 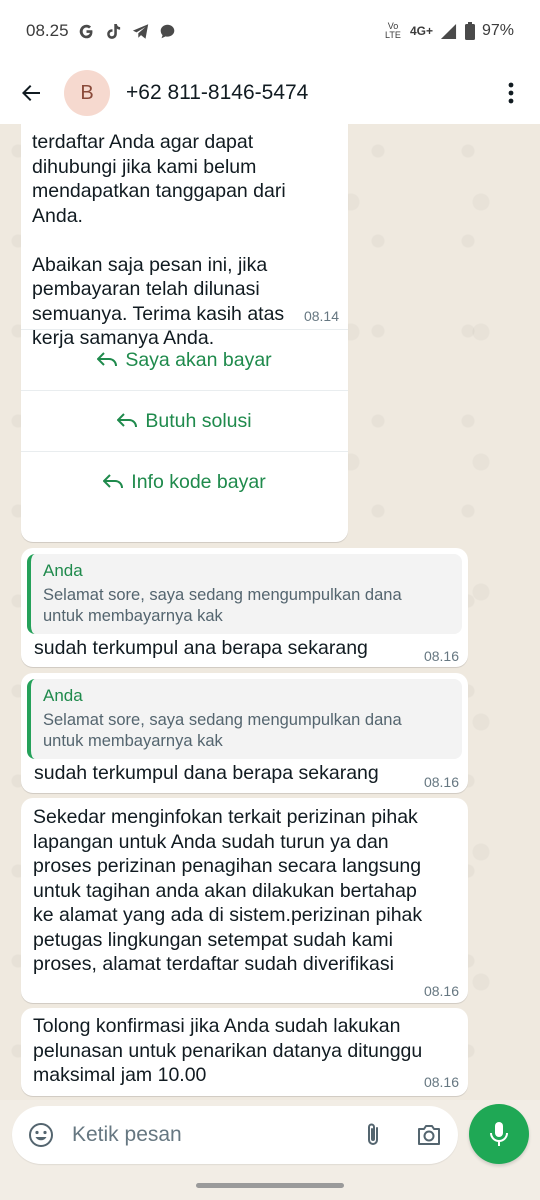 I want to click on message-composer, so click(x=235, y=1135).